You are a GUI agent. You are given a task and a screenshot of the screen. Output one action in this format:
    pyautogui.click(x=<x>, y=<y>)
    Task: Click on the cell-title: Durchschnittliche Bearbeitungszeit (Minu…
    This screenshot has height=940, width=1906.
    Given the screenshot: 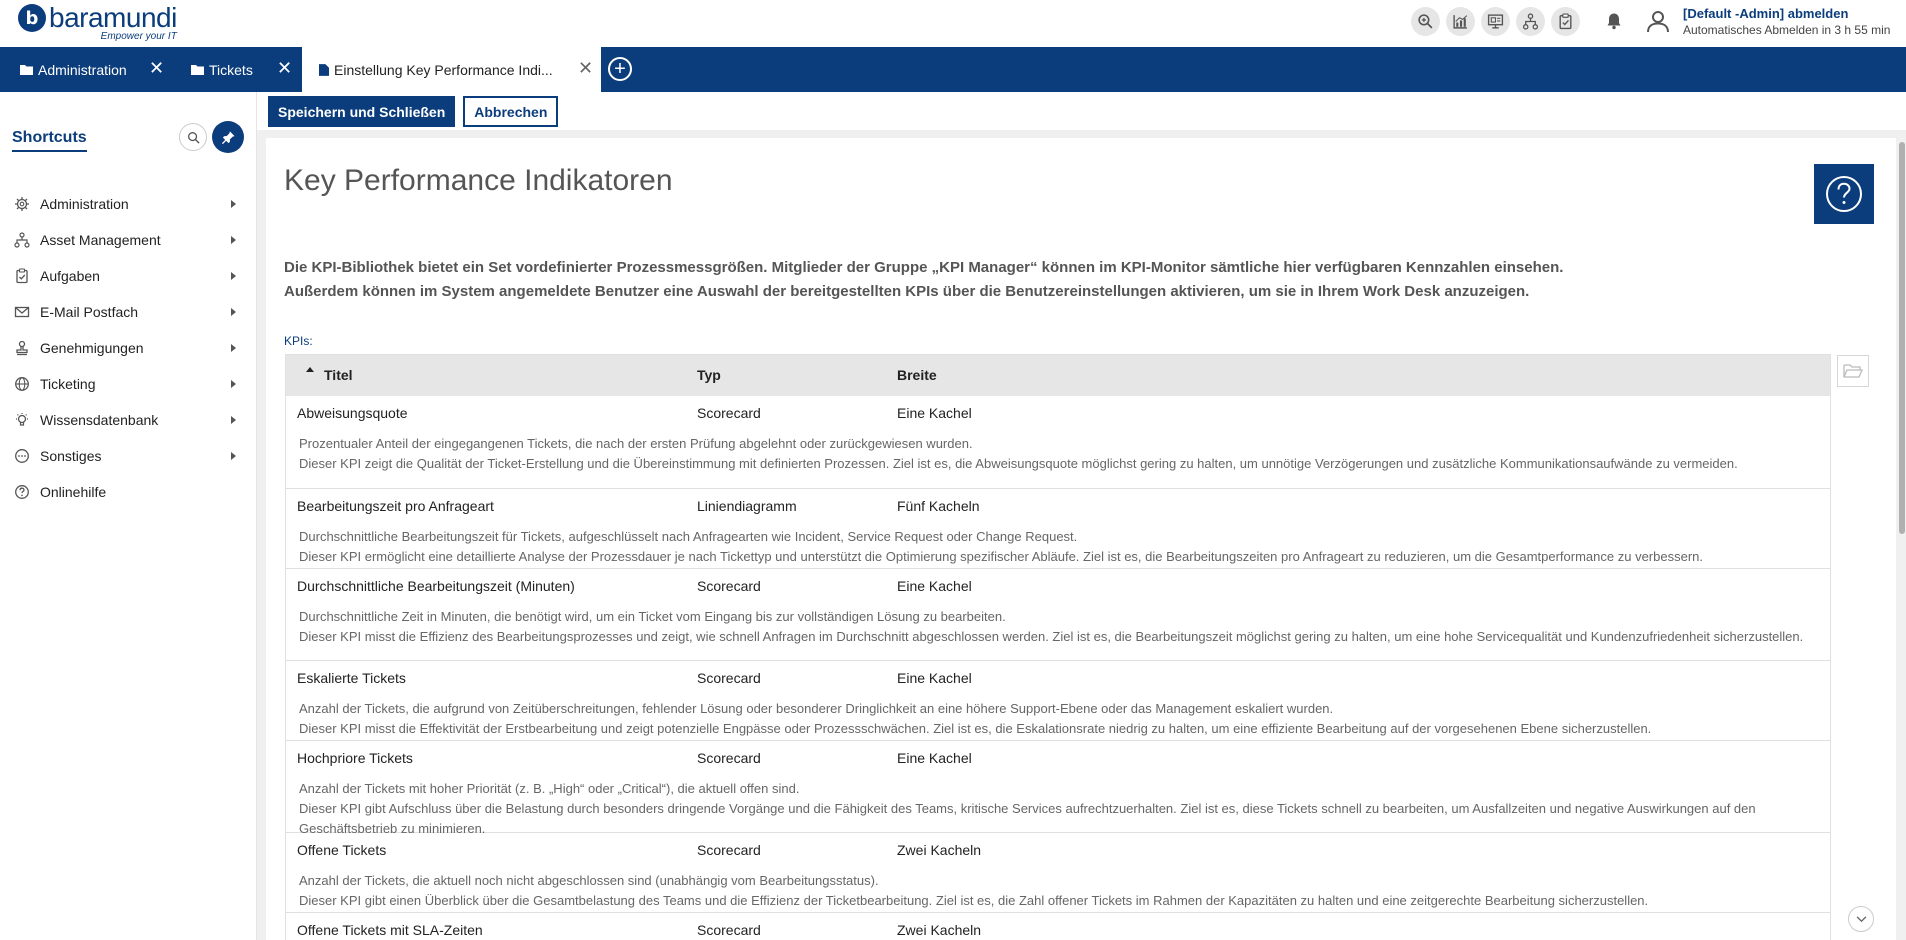 What is the action you would take?
    pyautogui.click(x=436, y=586)
    